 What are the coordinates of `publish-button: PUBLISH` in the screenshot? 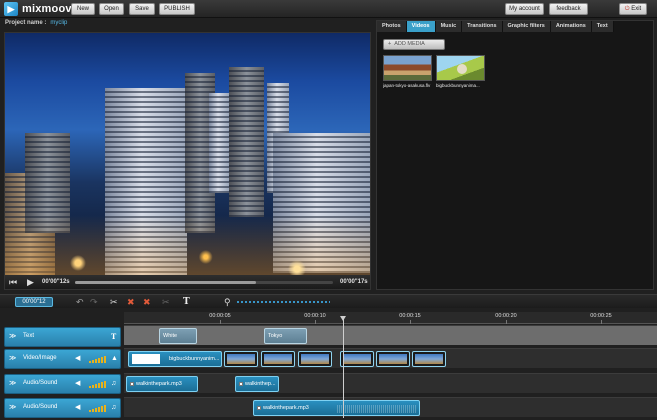 It's located at (177, 9).